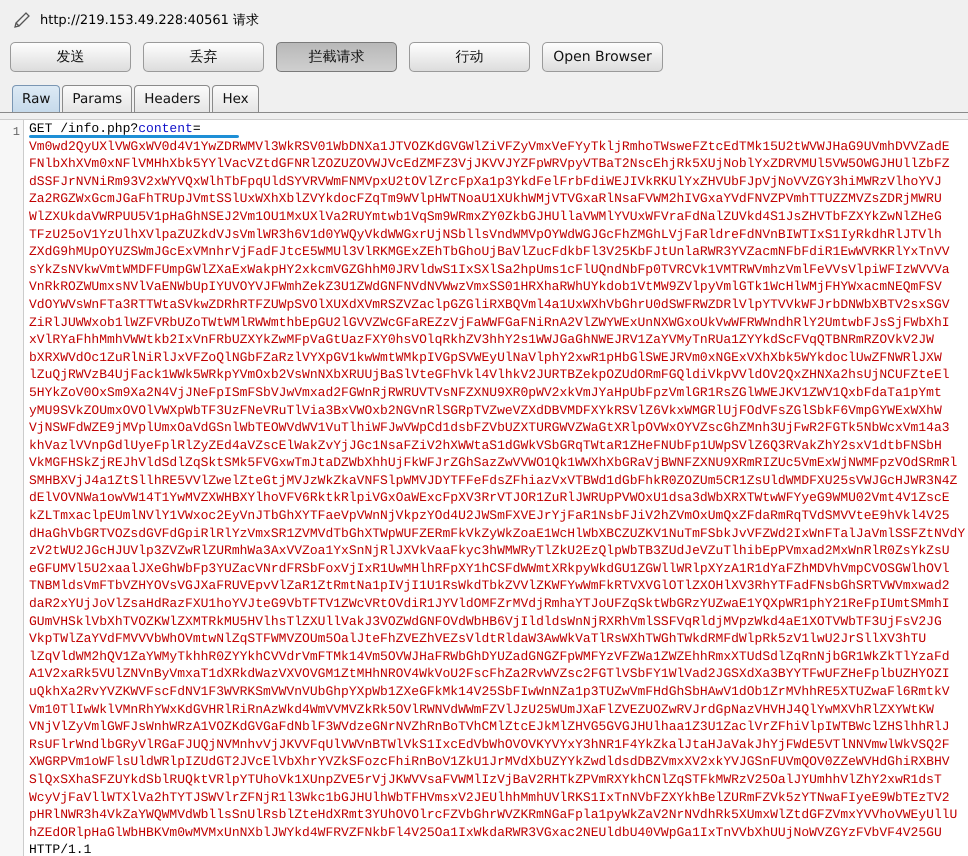  I want to click on param-value-line: Za2RGZWxGcmJGaFhTRUpJVmtSSlUxWXhXblZVYkdocFZqTm9WVlpHWTNoaU1XUkhWMjVTVGxaRlNsaFVWM2hIVGxaYVdFNVZPVmhTTUZZMVZsZDRjMWRU, so click(486, 199).